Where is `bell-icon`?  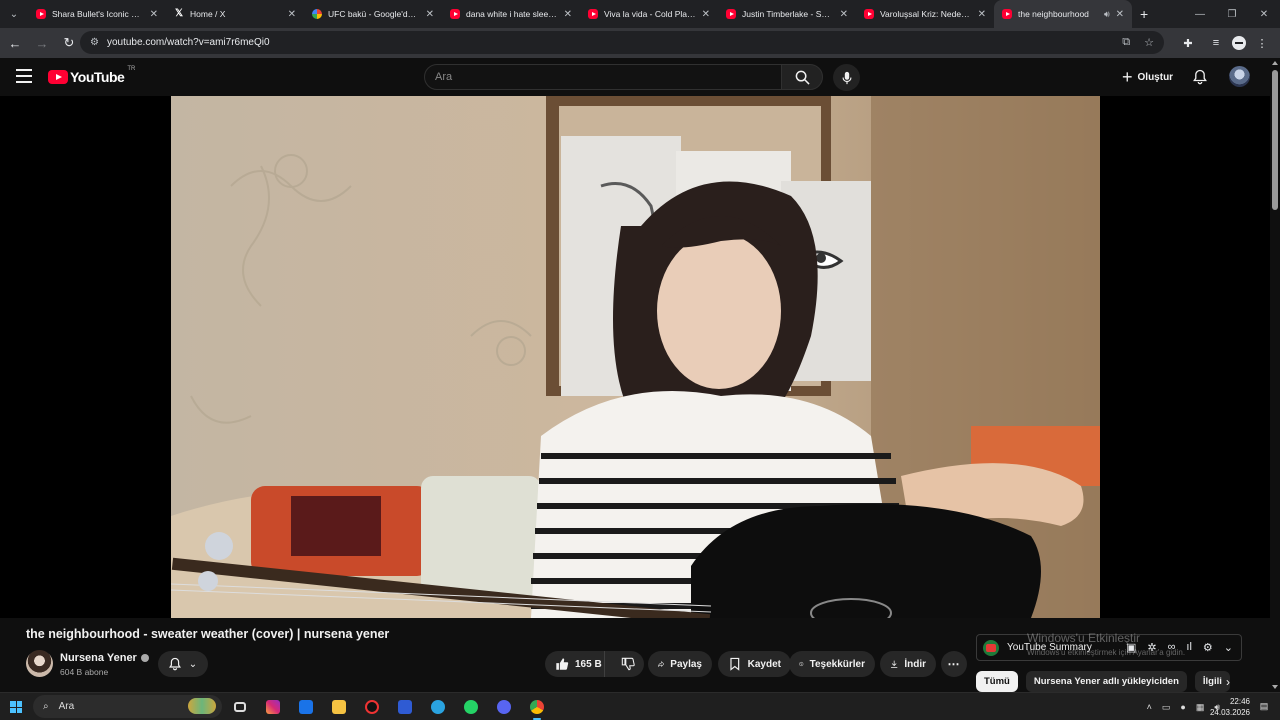 bell-icon is located at coordinates (174, 664).